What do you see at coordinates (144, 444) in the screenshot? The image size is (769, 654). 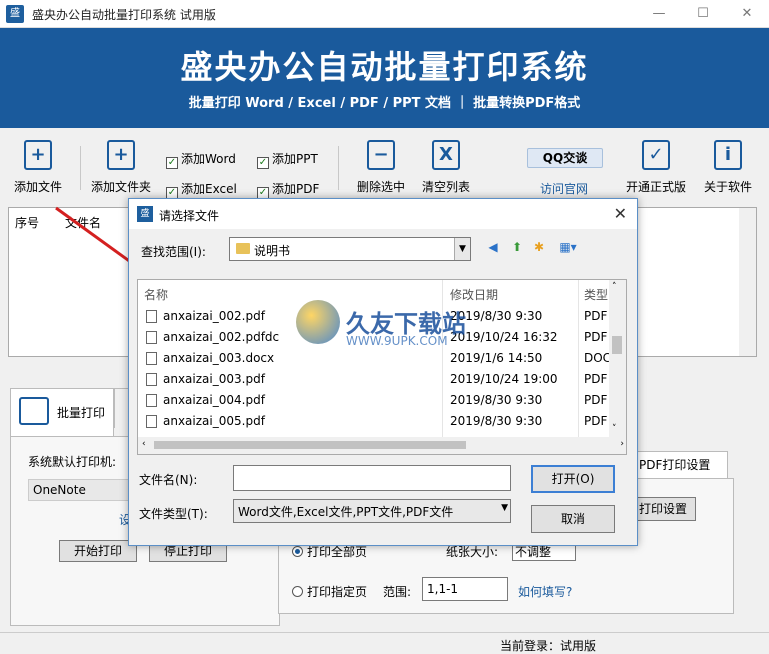 I see `scroll-left-icon: ‹` at bounding box center [144, 444].